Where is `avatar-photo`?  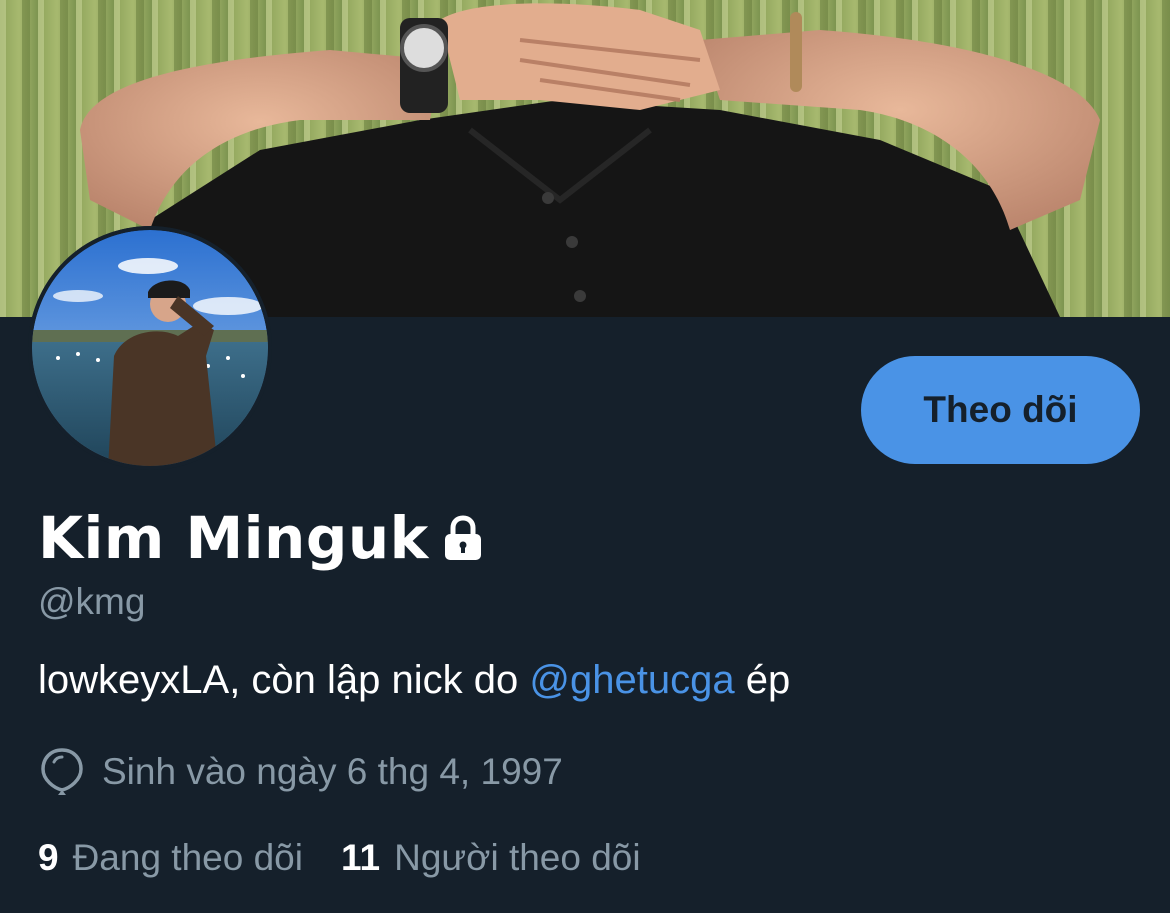
avatar-photo is located at coordinates (150, 348).